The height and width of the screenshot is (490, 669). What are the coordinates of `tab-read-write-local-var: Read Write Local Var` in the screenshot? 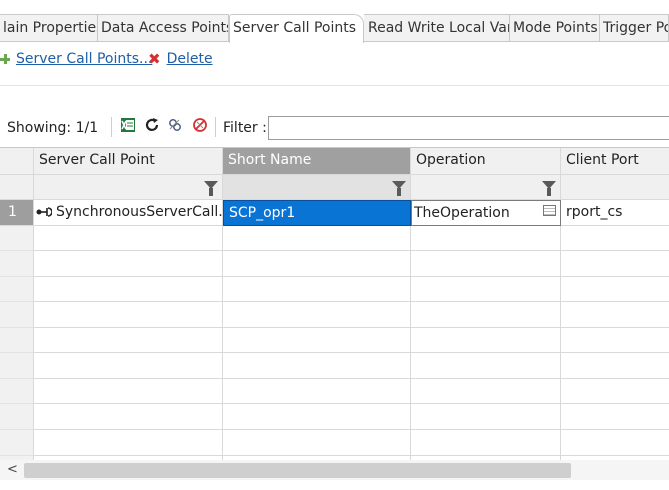 It's located at (437, 27).